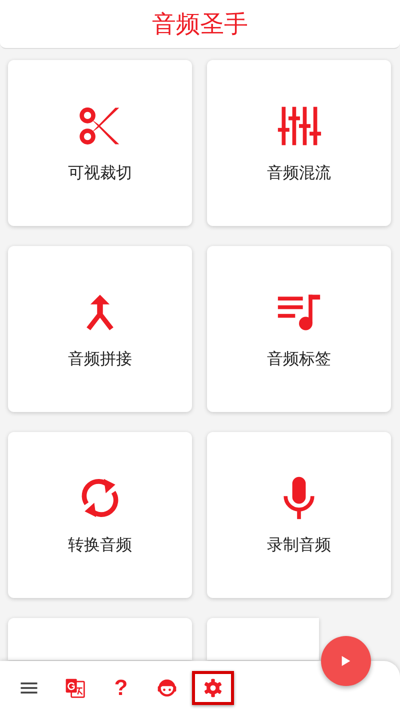  Describe the element at coordinates (100, 173) in the screenshot. I see `tool-label: 可视裁切` at that location.